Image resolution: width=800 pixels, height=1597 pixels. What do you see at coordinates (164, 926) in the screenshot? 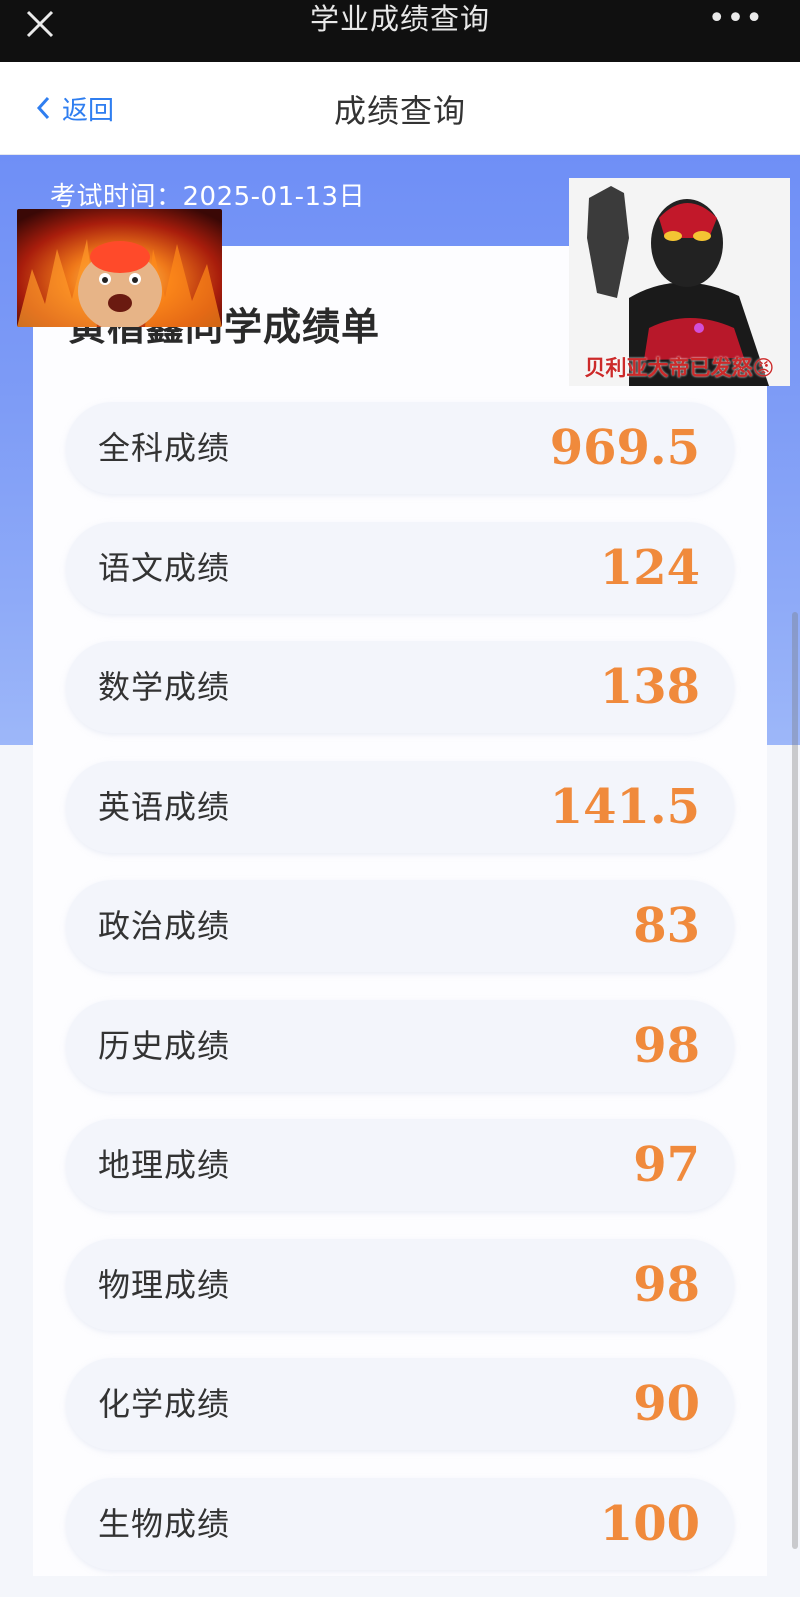
I see `score-label: 政治成绩` at bounding box center [164, 926].